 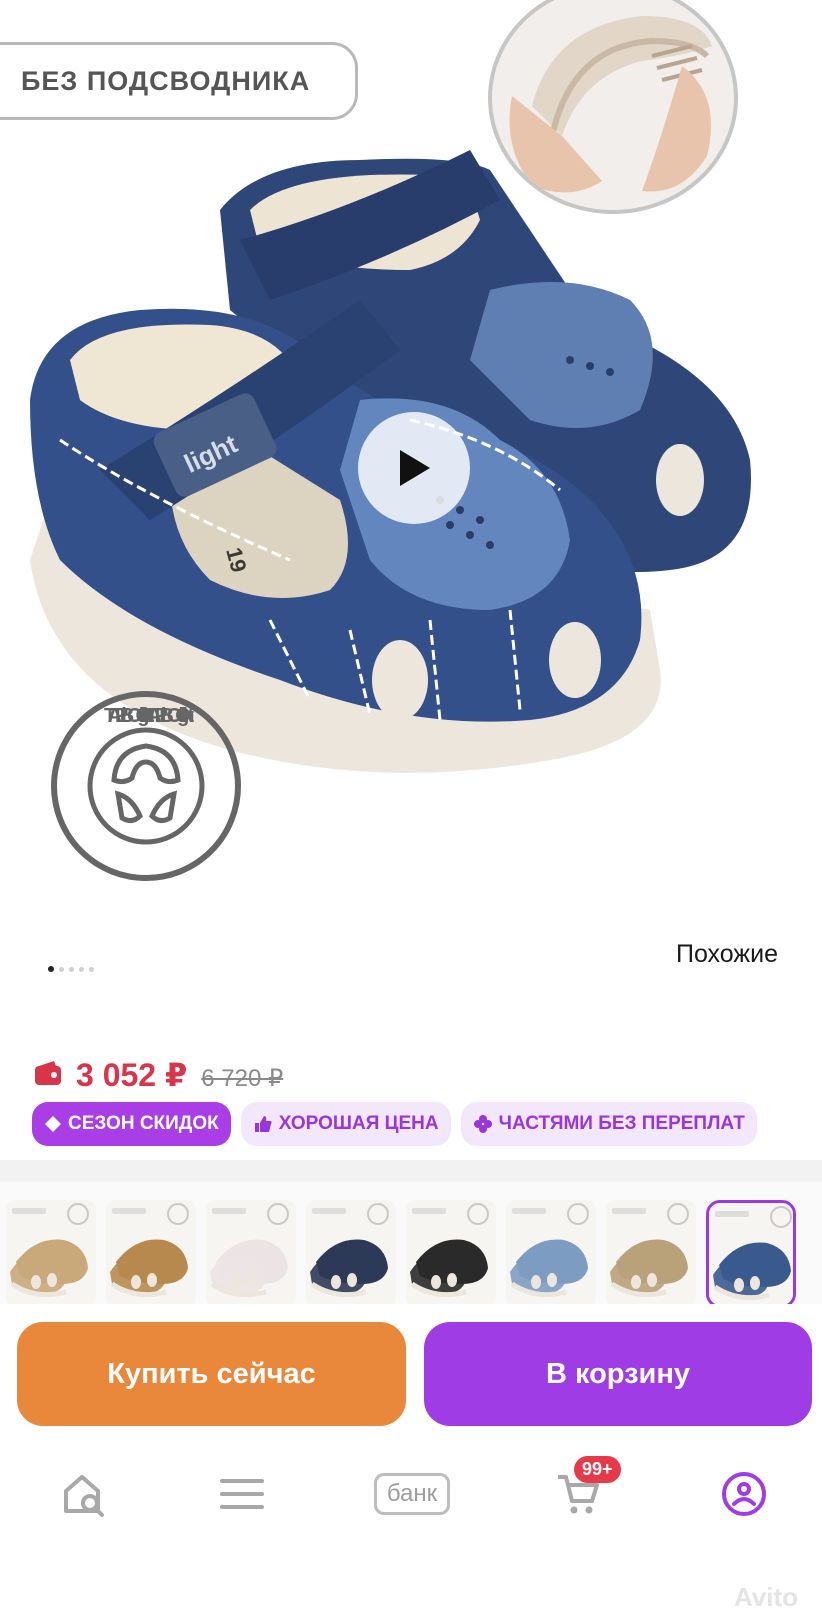 I want to click on tag-good-price: ХОРОШАЯ ЦЕНА, so click(x=345, y=1124).